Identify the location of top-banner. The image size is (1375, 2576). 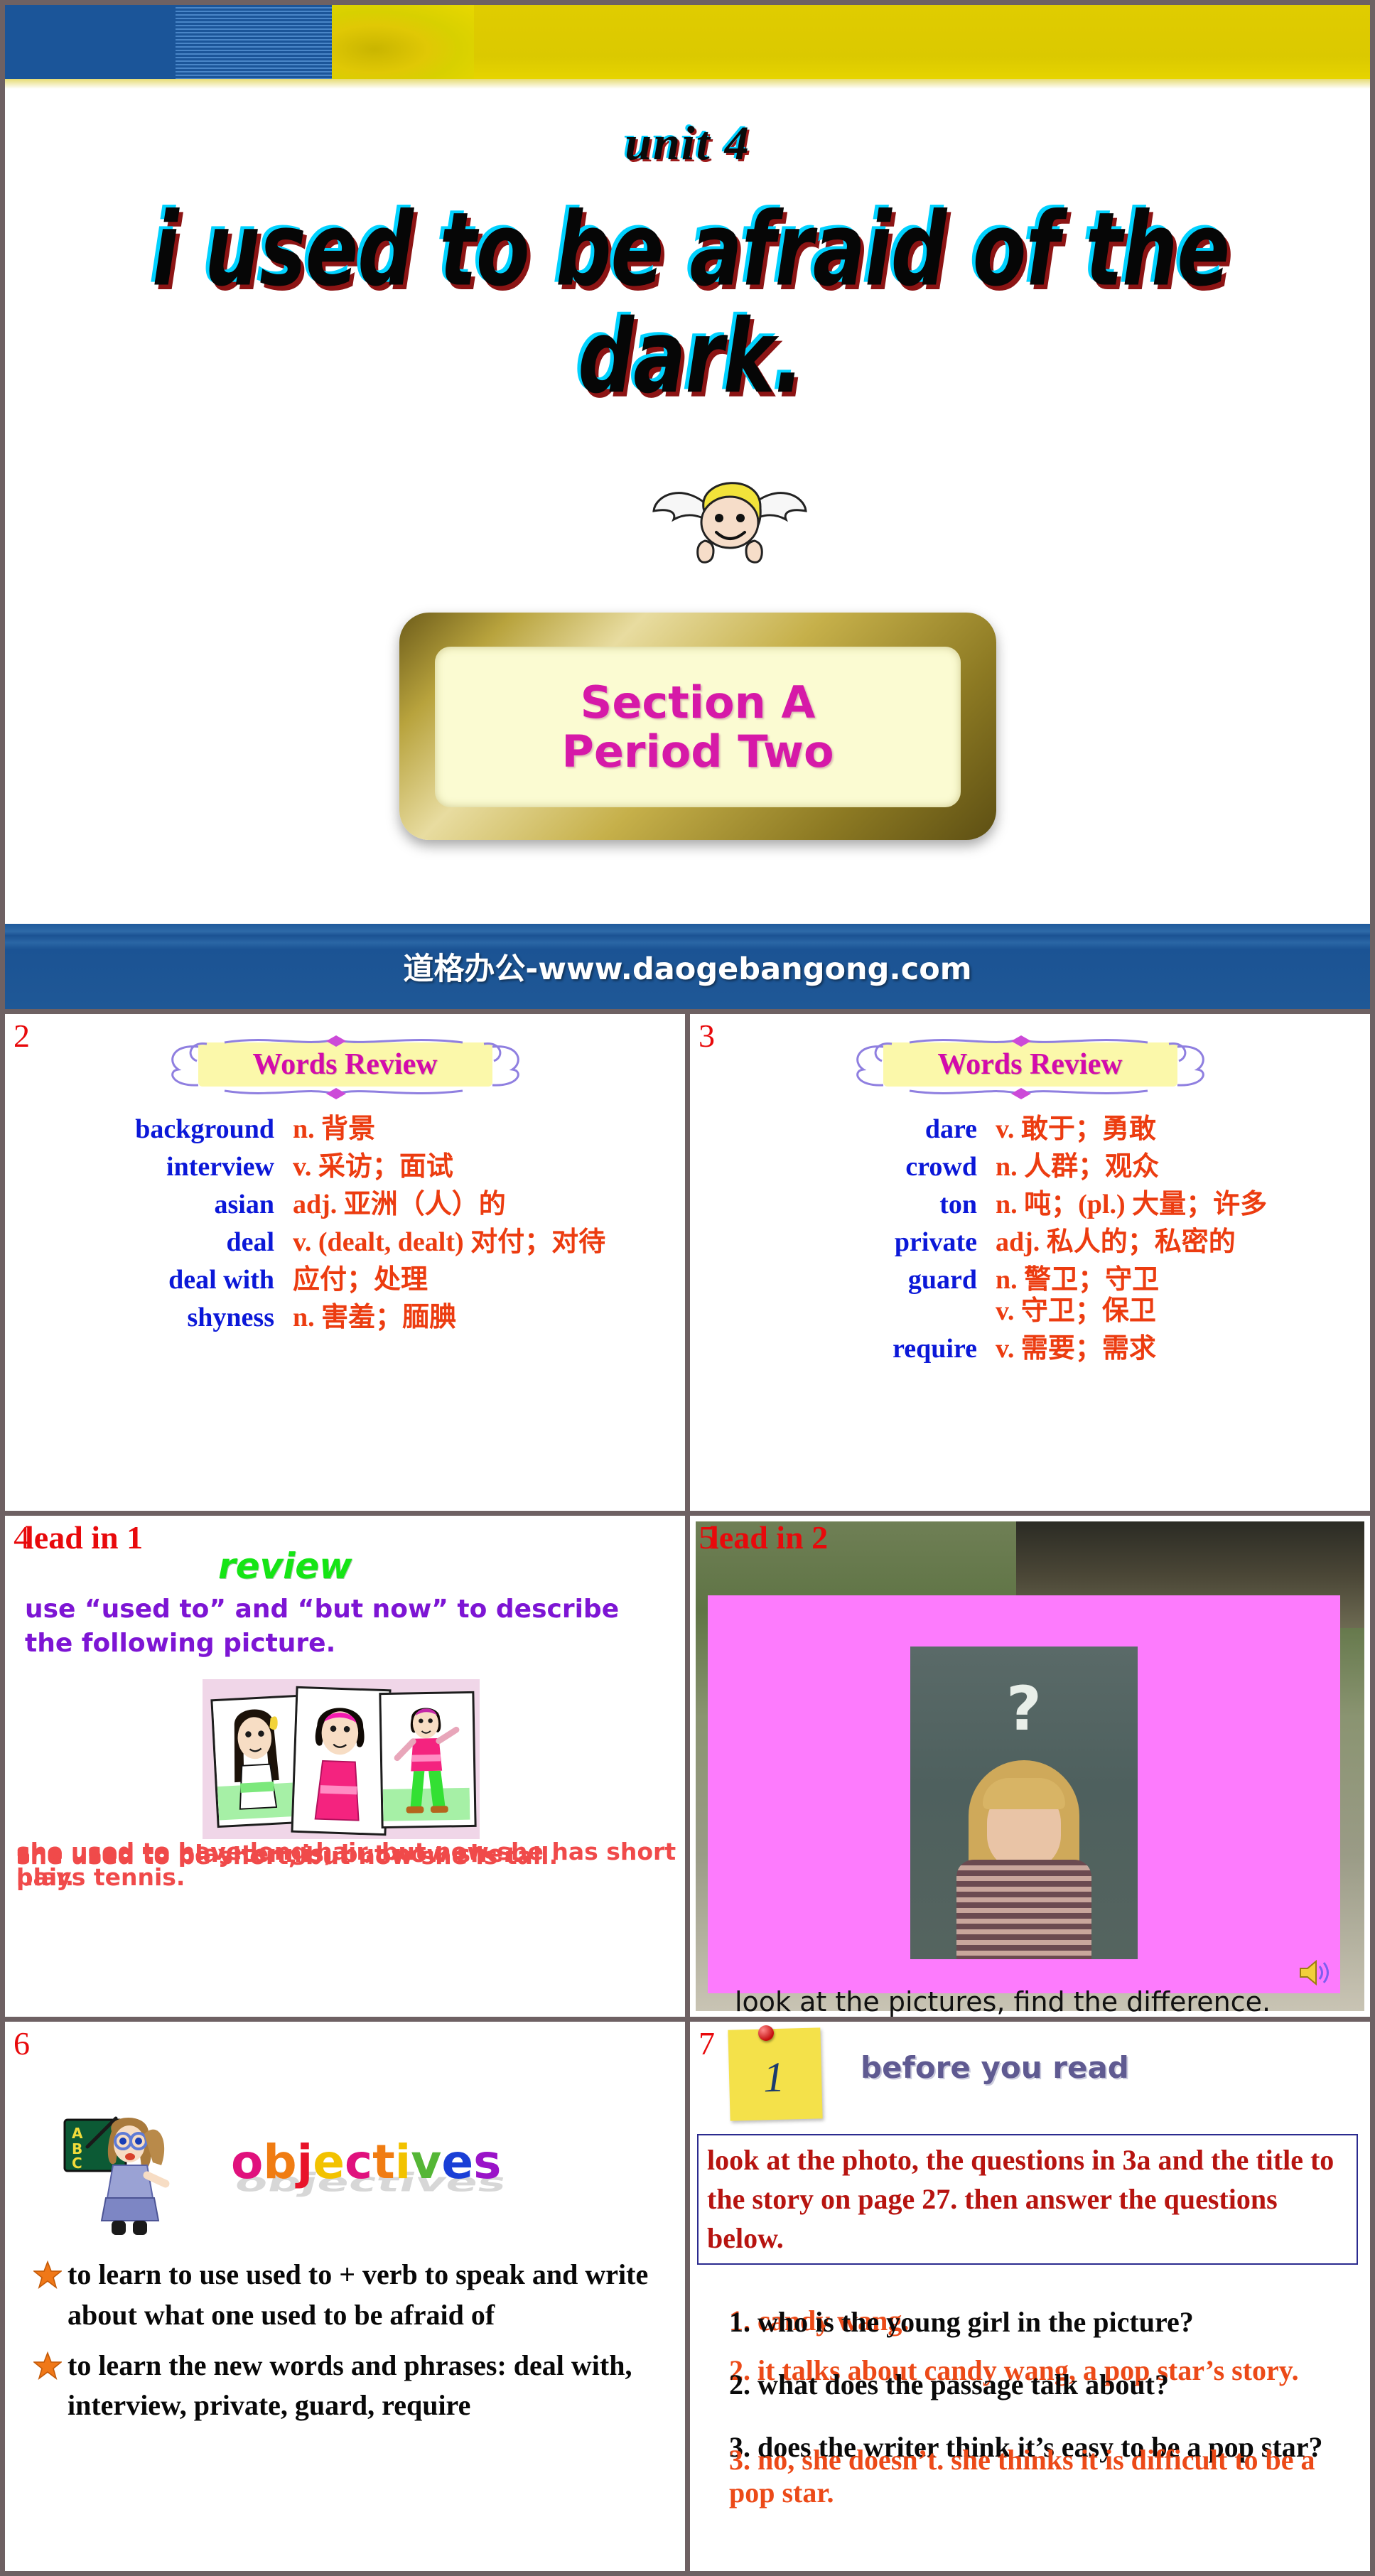
(687, 42).